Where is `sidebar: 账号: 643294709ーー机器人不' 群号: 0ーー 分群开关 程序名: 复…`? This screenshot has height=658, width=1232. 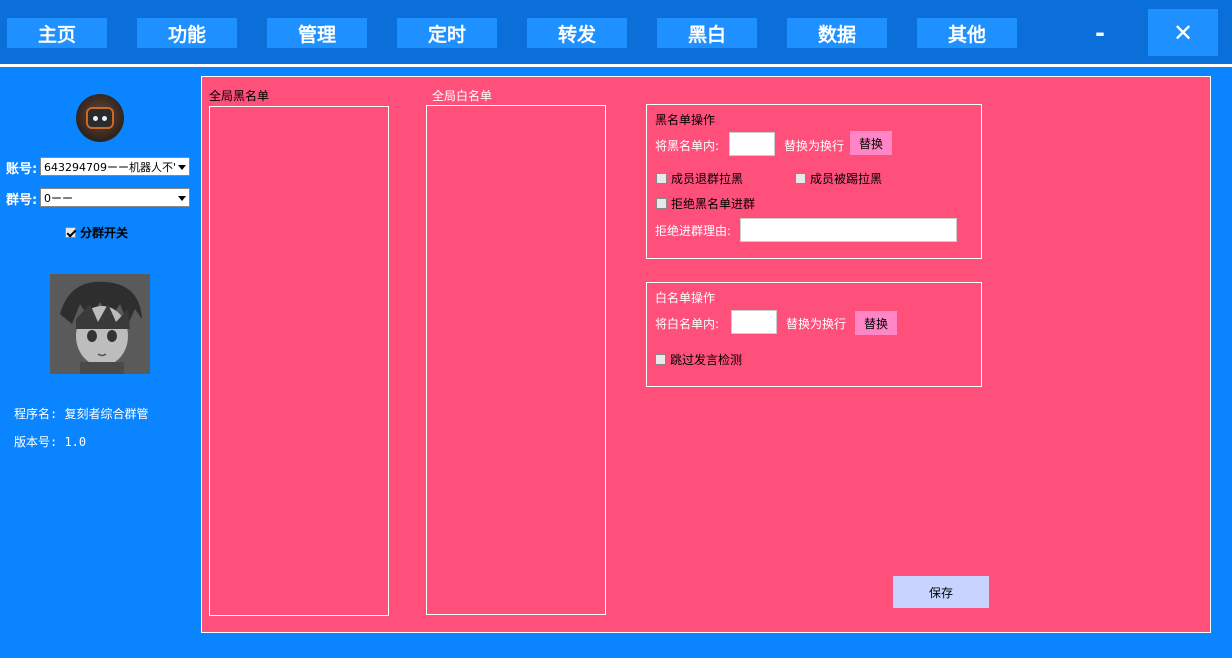 sidebar: 账号: 643294709ーー机器人不' 群号: 0ーー 分群开关 程序名: 复… is located at coordinates (100, 362).